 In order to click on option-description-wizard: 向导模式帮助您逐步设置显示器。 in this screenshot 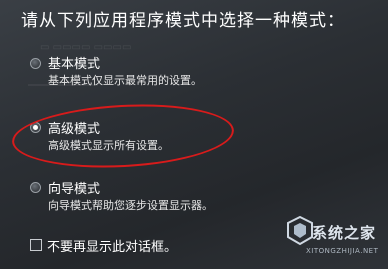, I will do `click(130, 205)`.